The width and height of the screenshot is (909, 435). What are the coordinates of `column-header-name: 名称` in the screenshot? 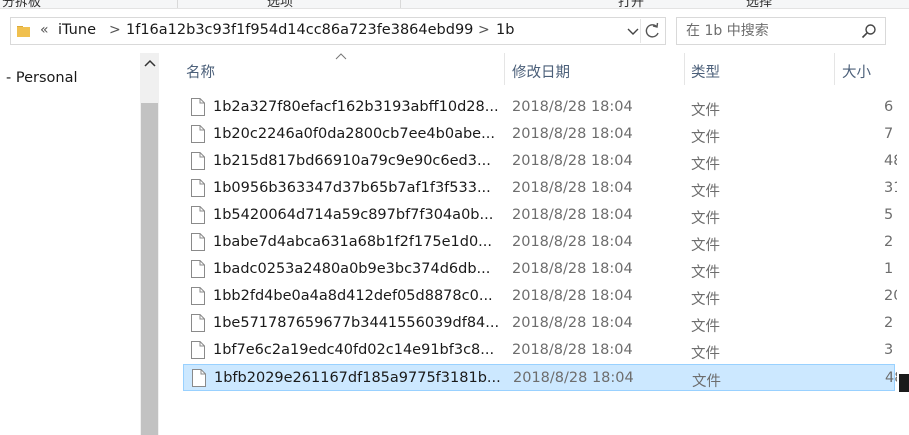 It's located at (200, 71).